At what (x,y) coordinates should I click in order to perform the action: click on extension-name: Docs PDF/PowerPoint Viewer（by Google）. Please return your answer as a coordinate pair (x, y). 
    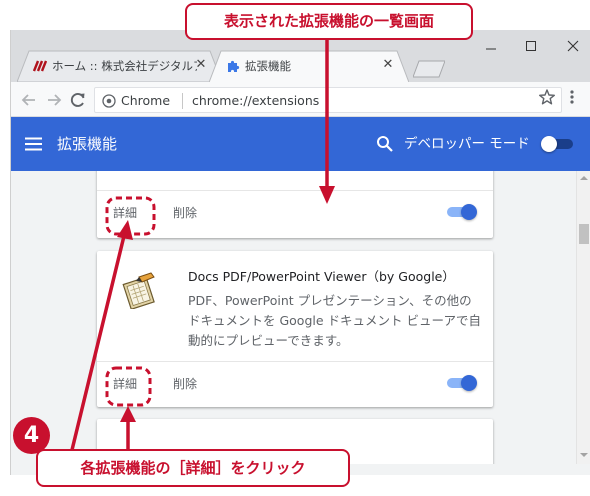
    Looking at the image, I should click on (321, 276).